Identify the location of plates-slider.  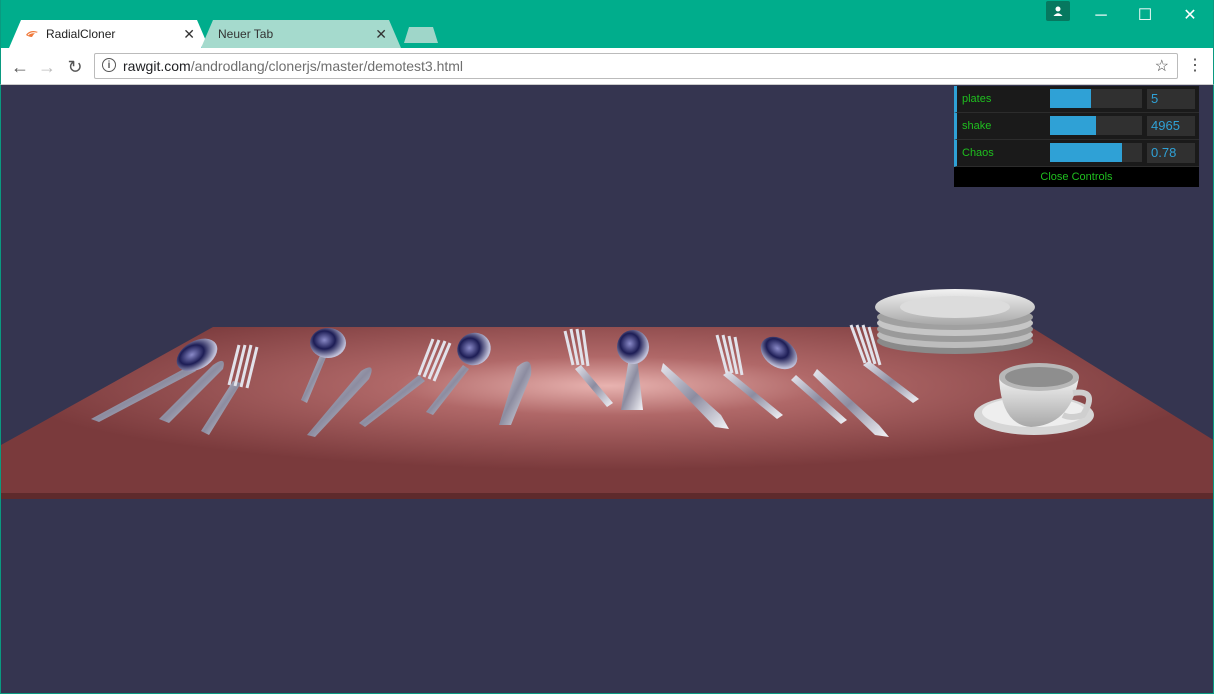
(1096, 98).